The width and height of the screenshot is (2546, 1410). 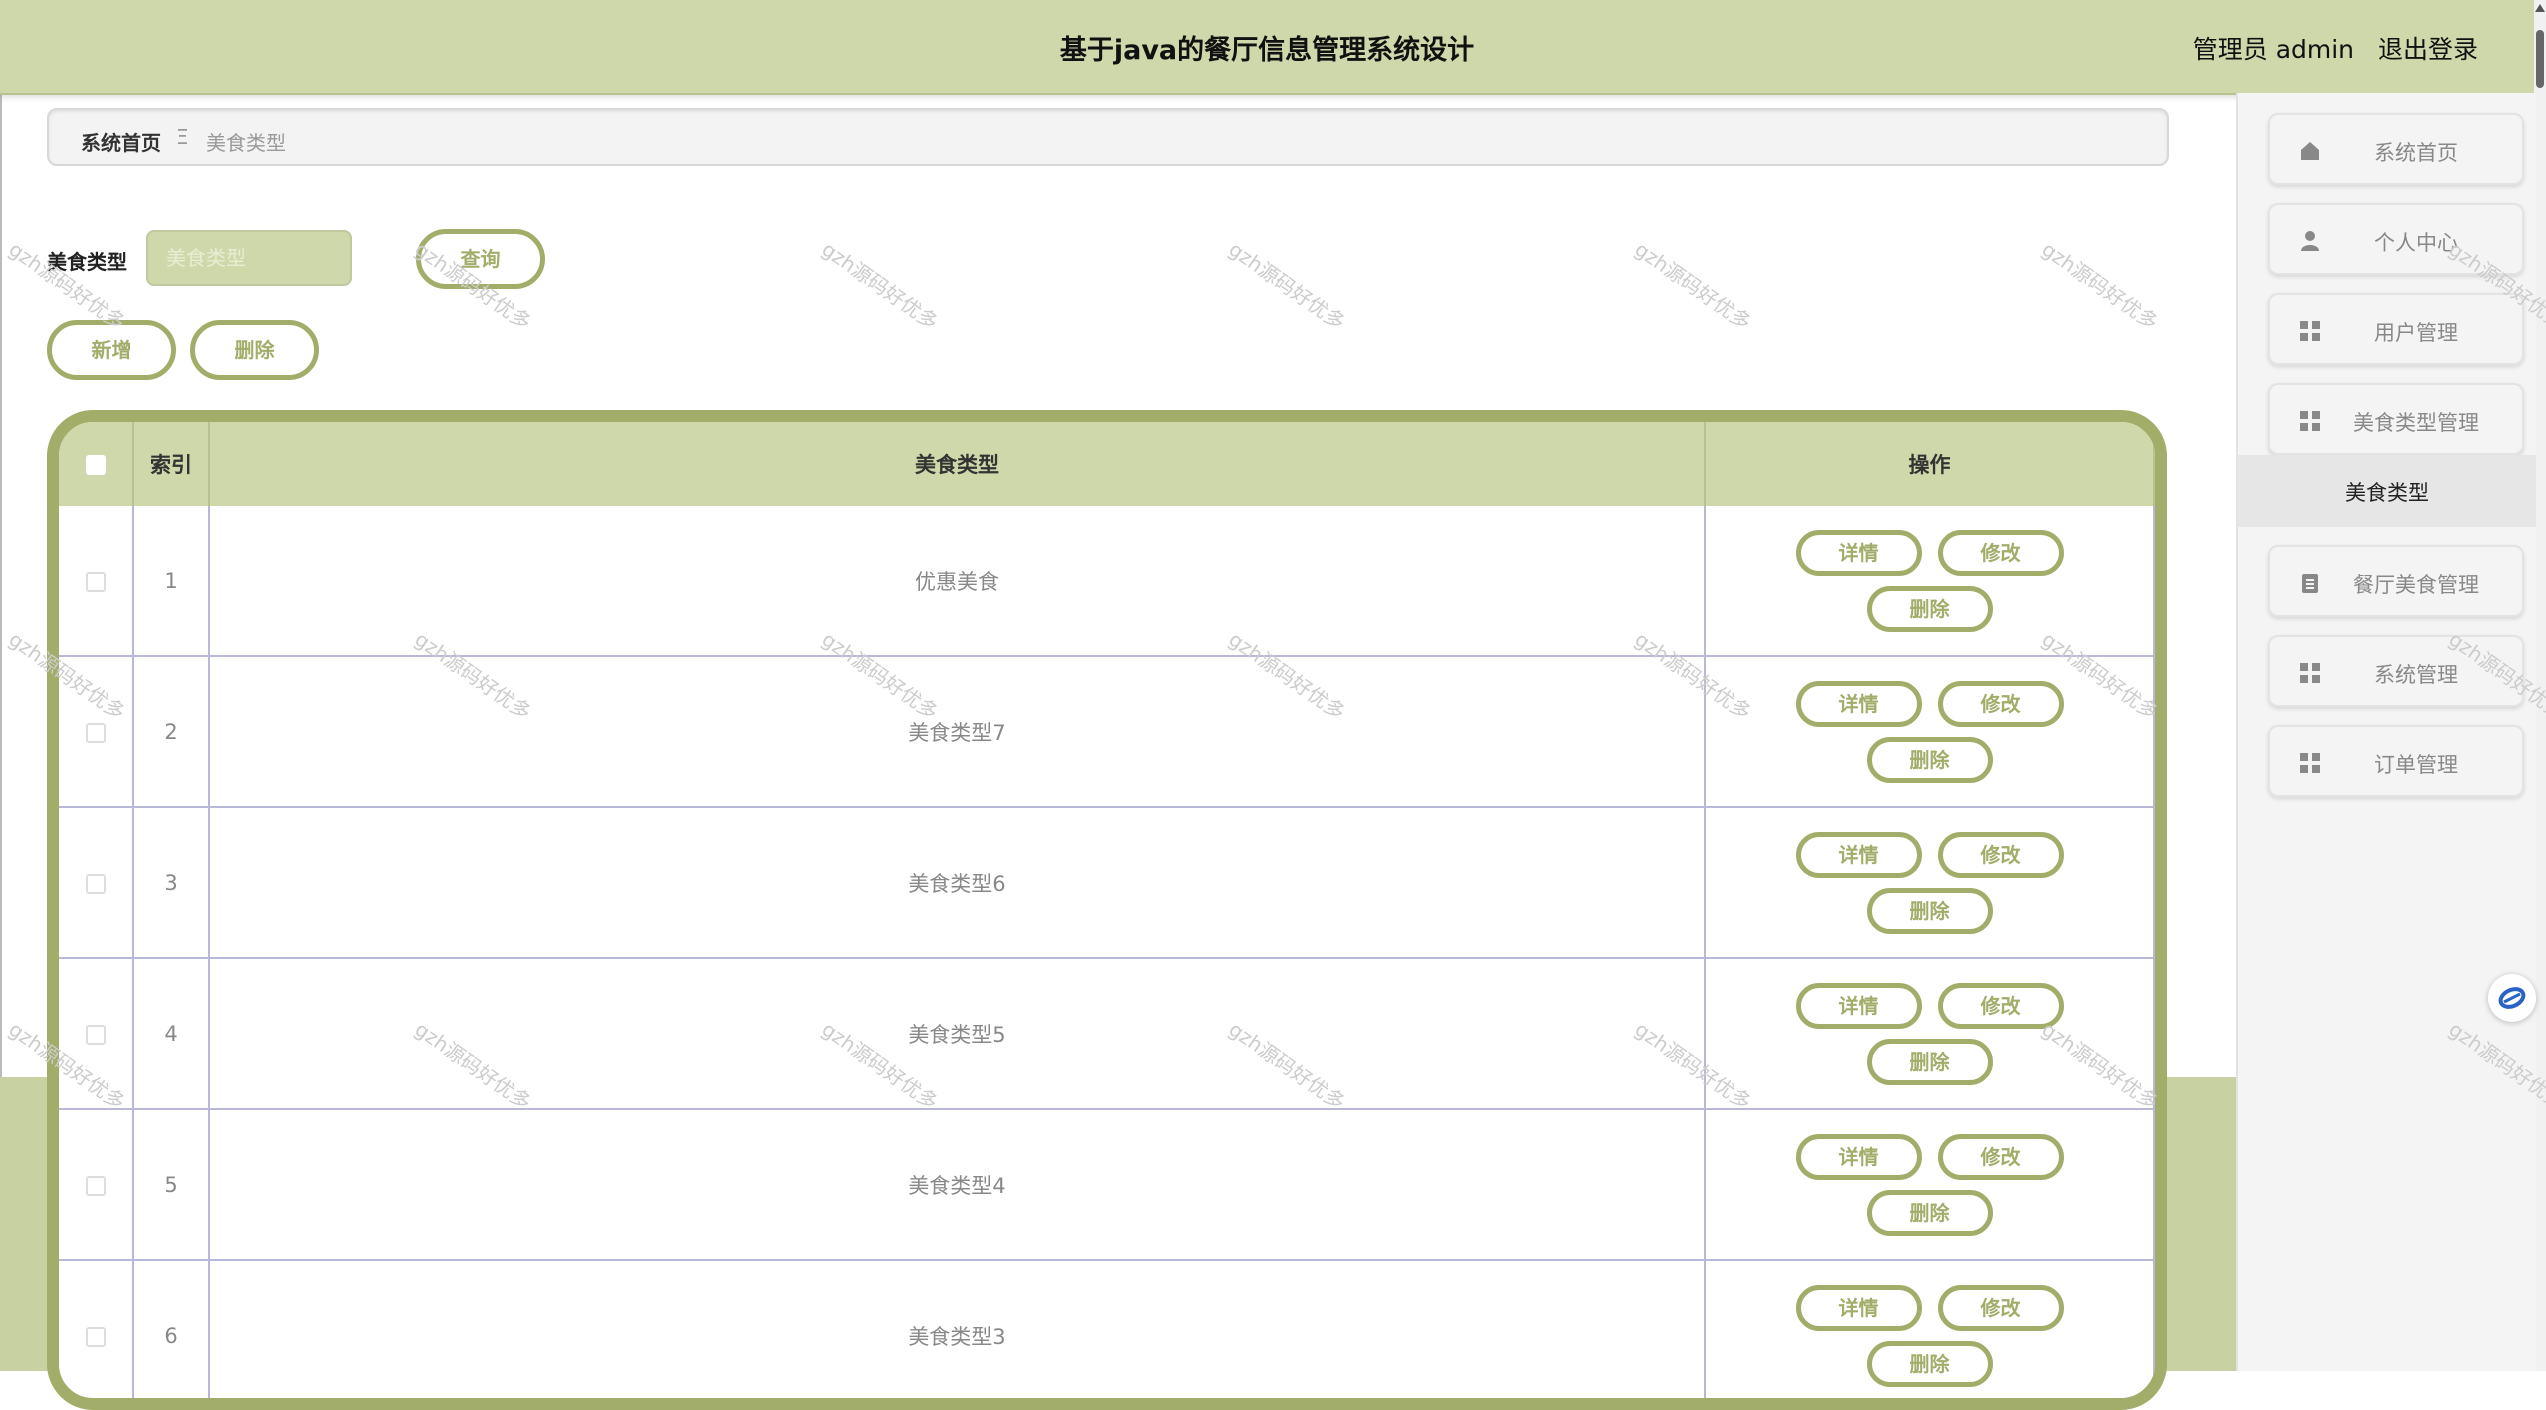 What do you see at coordinates (2416, 765) in the screenshot?
I see `sidebar-item-label: 订单管理` at bounding box center [2416, 765].